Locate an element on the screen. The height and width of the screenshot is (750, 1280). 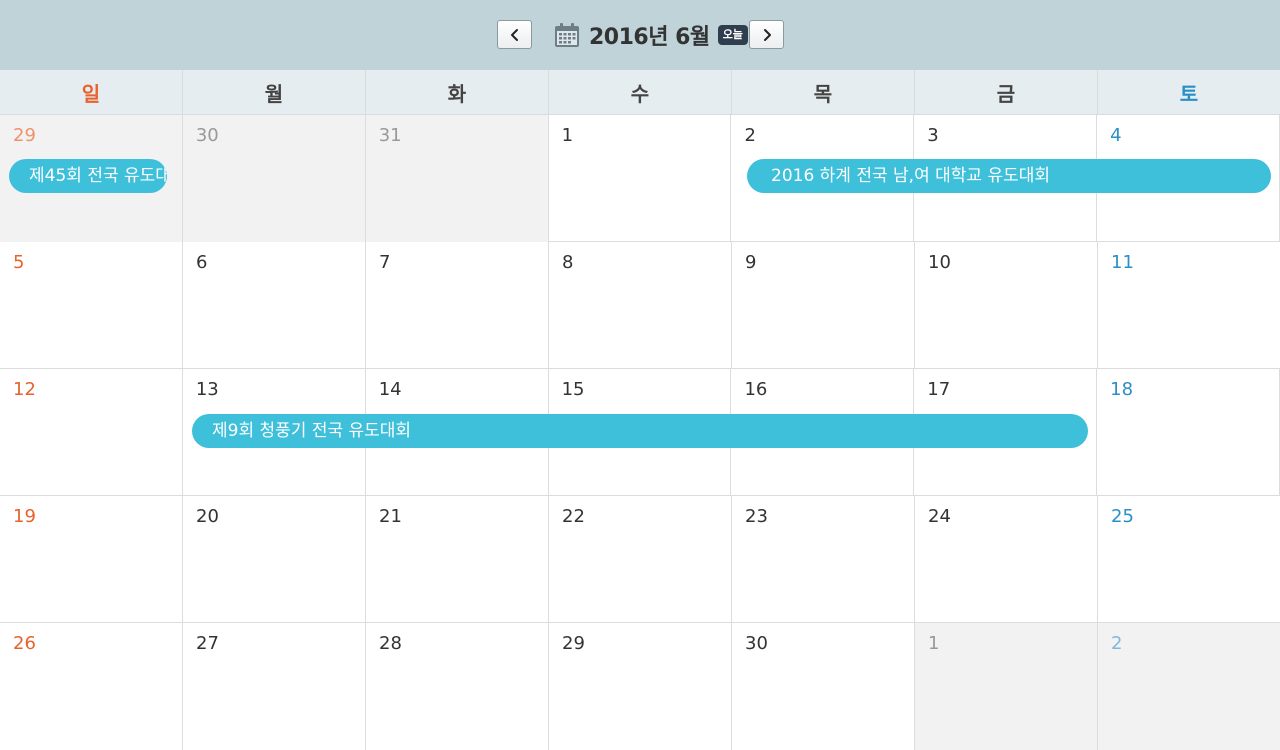
day-cell: 10 is located at coordinates (1006, 305).